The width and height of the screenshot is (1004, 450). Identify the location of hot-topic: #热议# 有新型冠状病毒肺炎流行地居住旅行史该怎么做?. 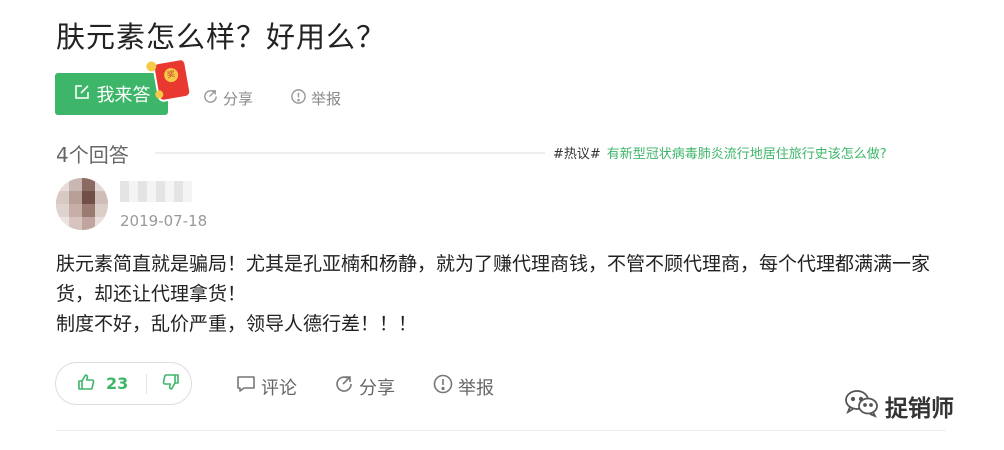
(720, 152).